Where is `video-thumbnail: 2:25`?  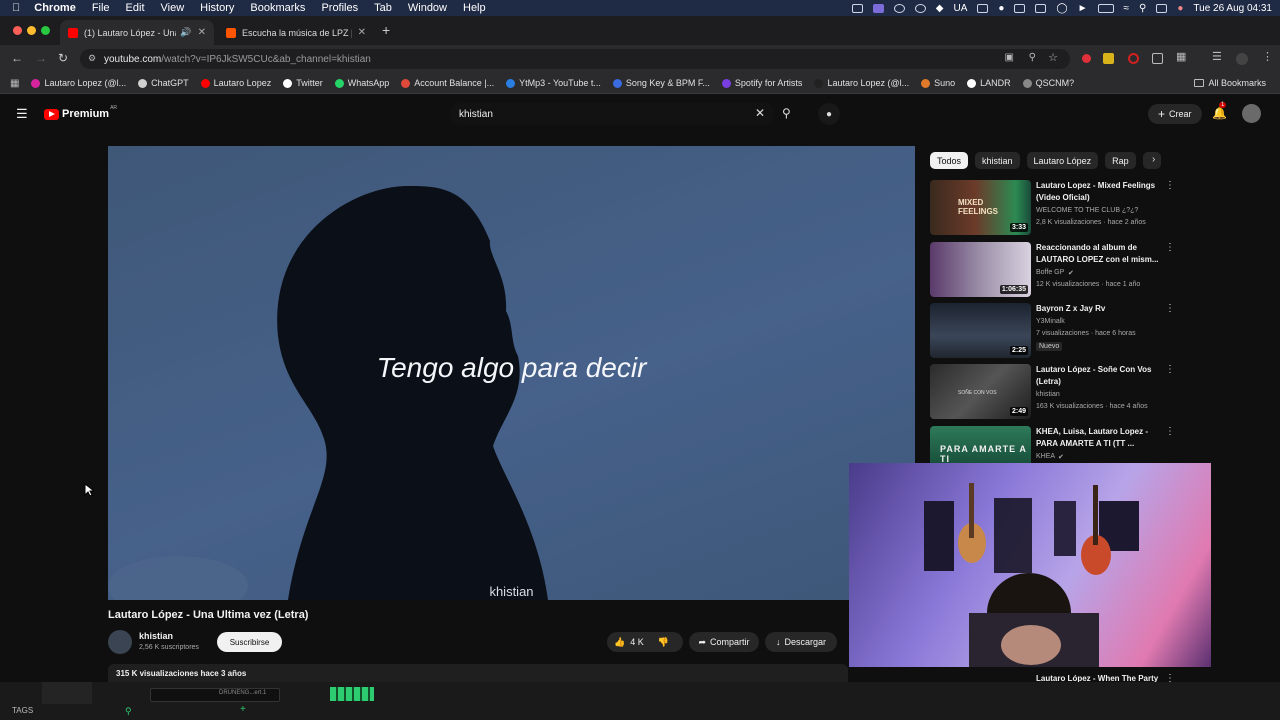
video-thumbnail: 2:25 is located at coordinates (980, 330).